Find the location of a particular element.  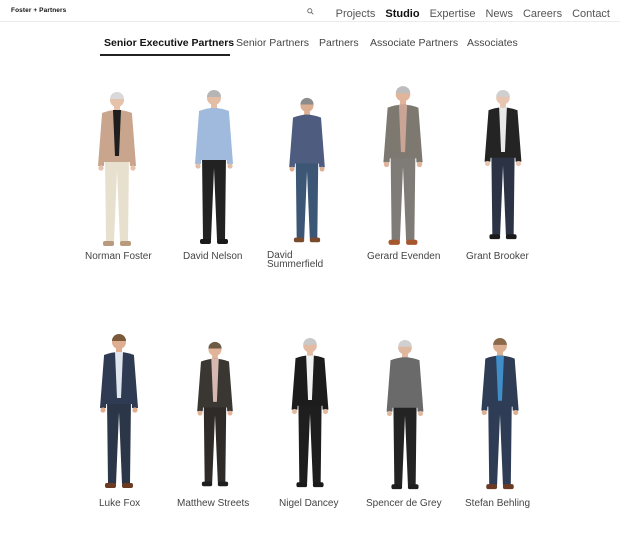

nav-careers: Careers is located at coordinates (542, 14).